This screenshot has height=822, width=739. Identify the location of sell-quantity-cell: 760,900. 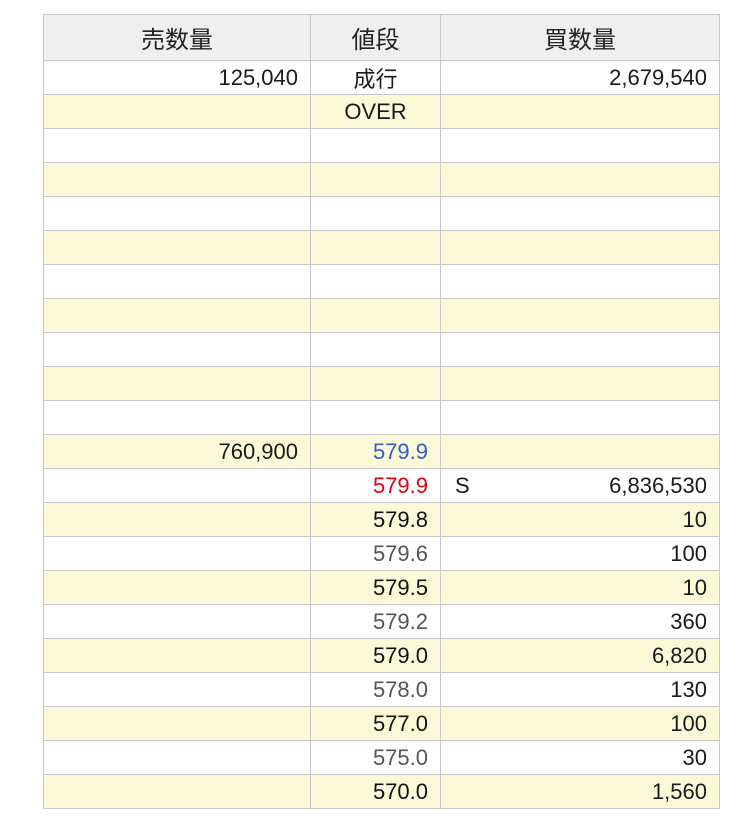
(177, 451).